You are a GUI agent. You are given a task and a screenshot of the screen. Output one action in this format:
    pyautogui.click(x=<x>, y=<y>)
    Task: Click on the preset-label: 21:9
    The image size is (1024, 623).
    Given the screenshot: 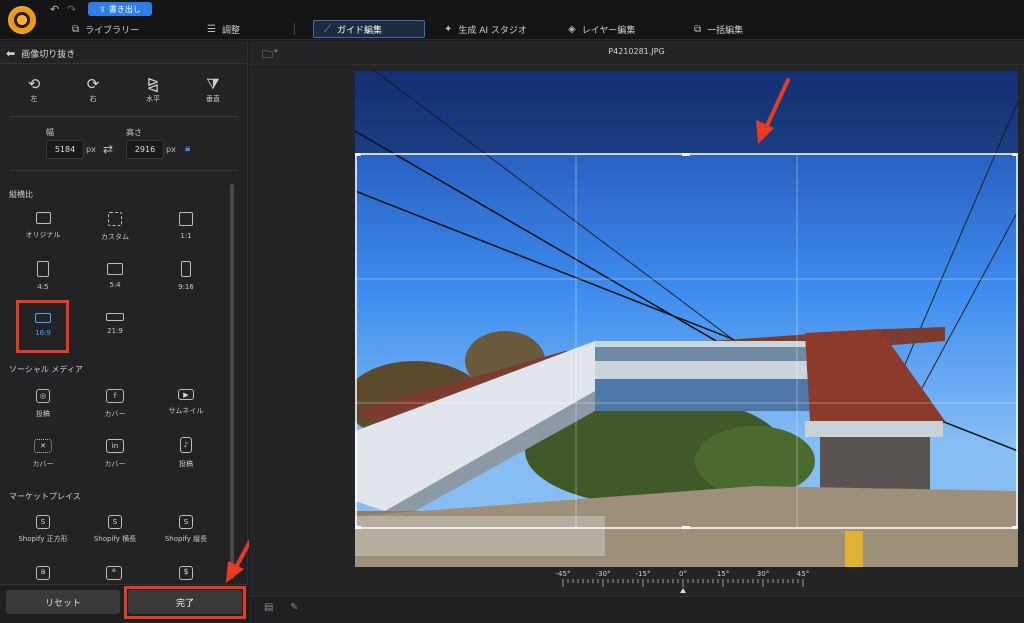 What is the action you would take?
    pyautogui.click(x=115, y=331)
    